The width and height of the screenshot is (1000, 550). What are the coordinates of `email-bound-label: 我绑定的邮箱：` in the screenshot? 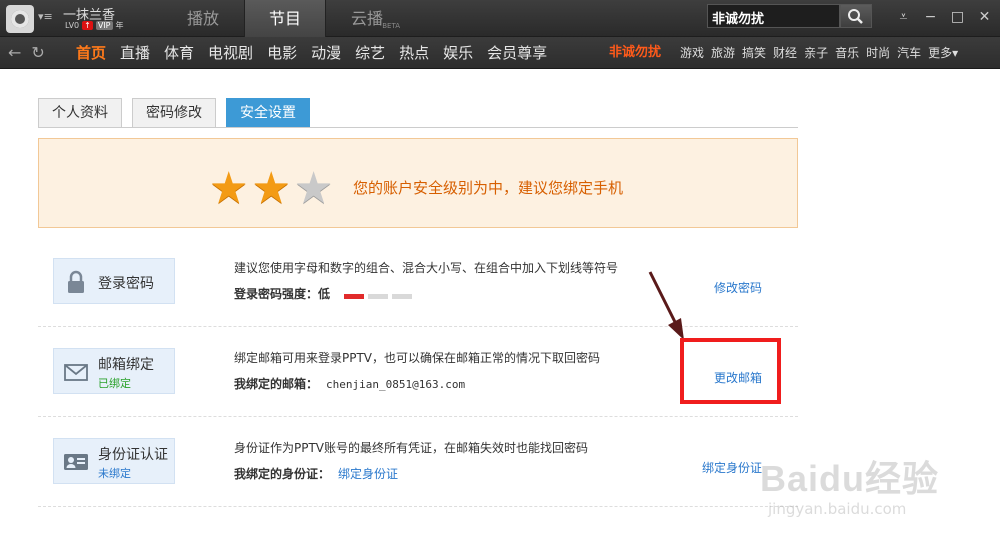 It's located at (276, 384).